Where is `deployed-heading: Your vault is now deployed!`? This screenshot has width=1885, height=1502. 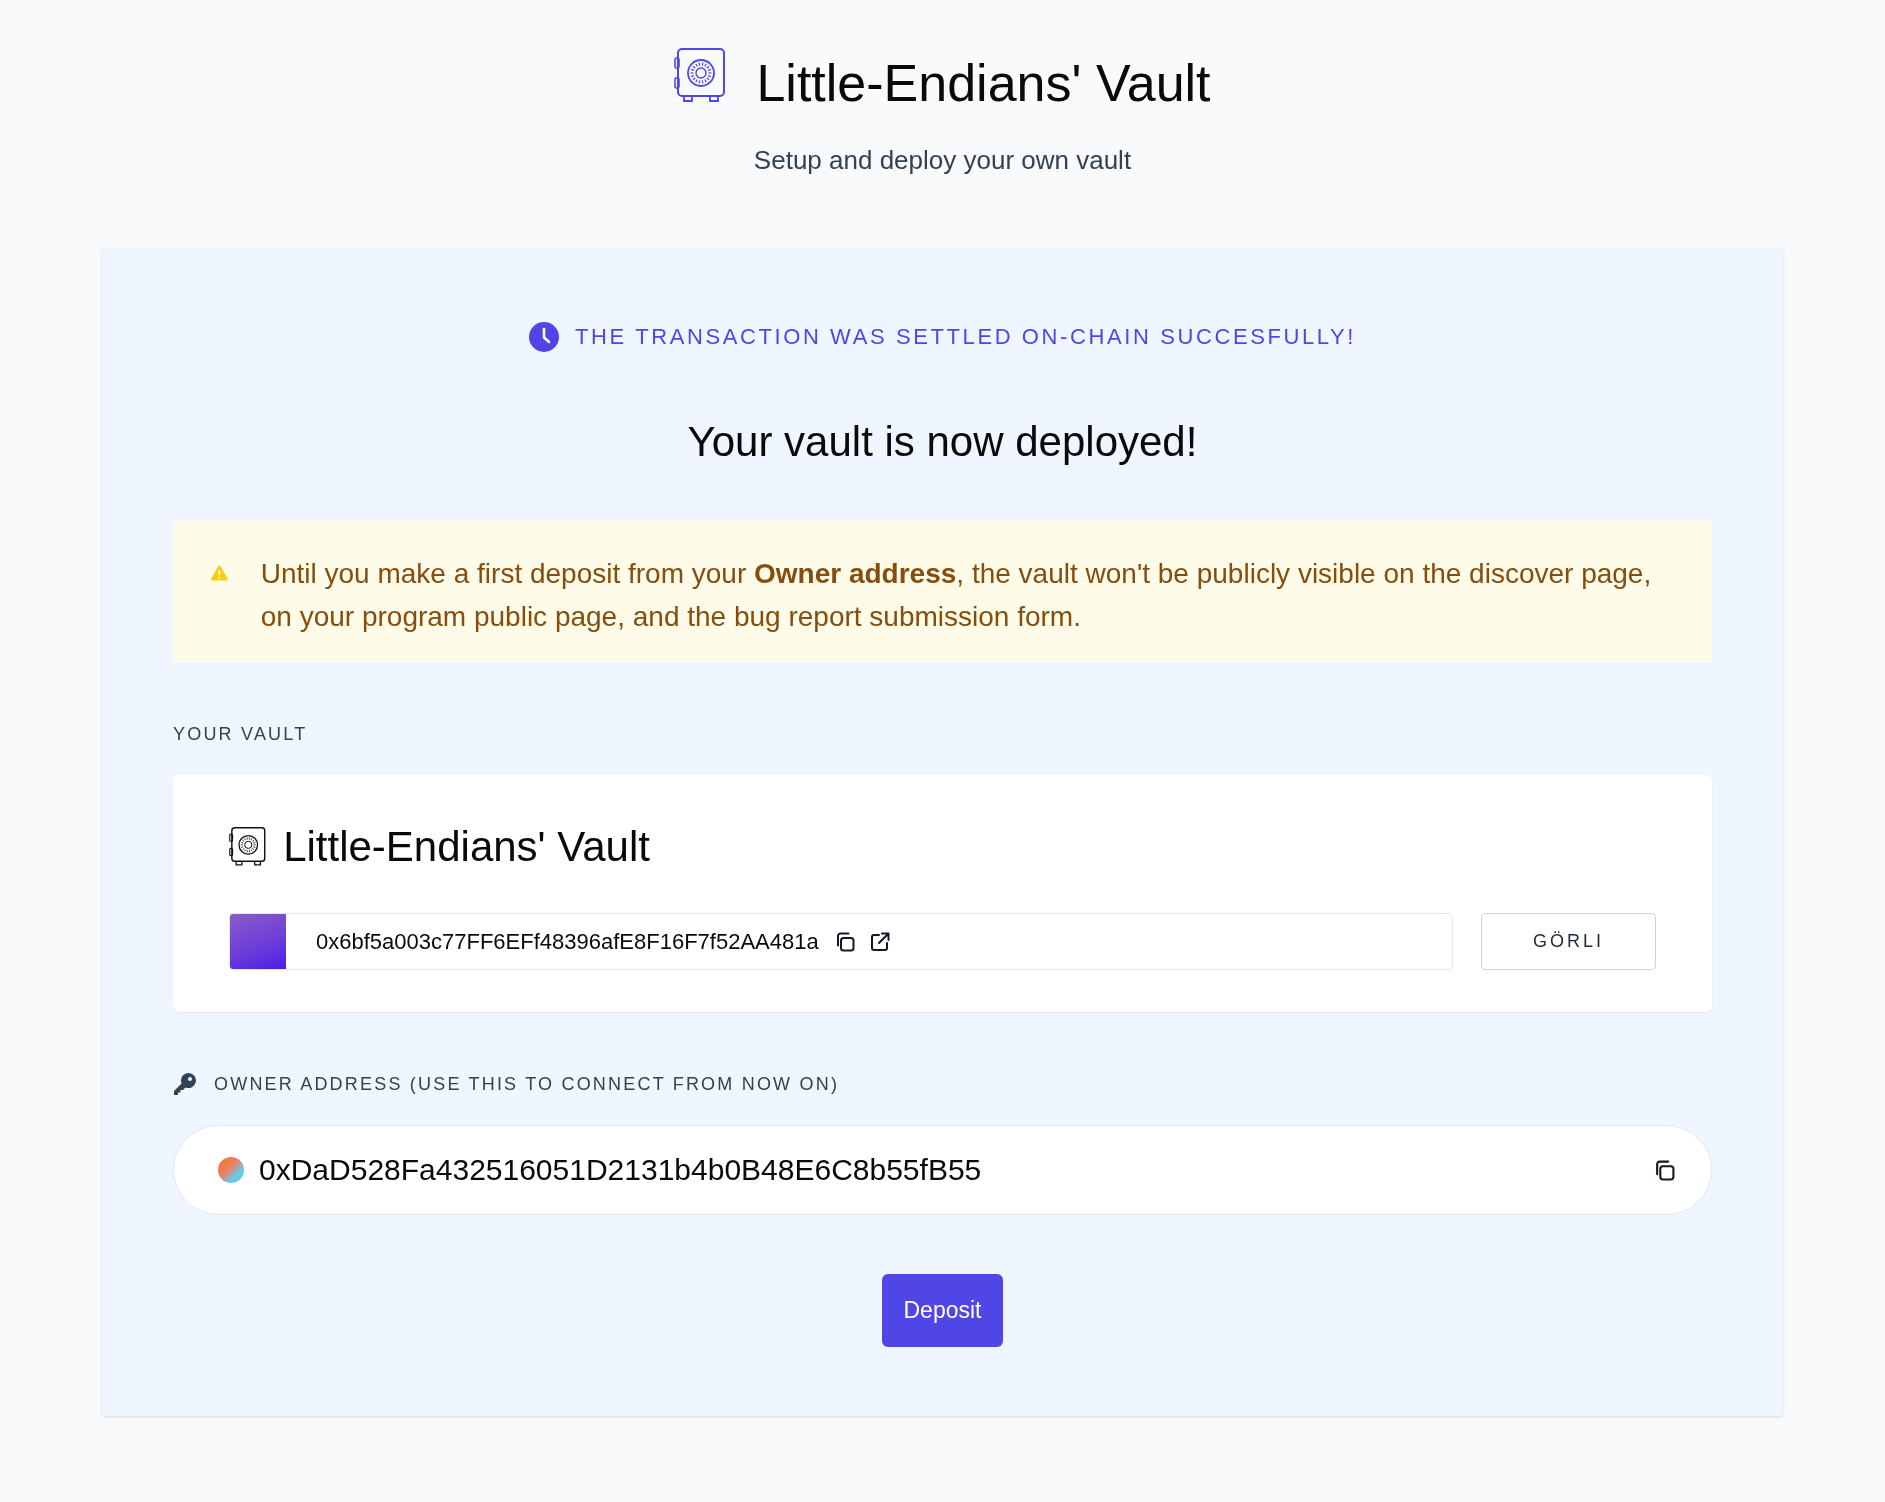
deployed-heading: Your vault is now deployed! is located at coordinates (942, 442).